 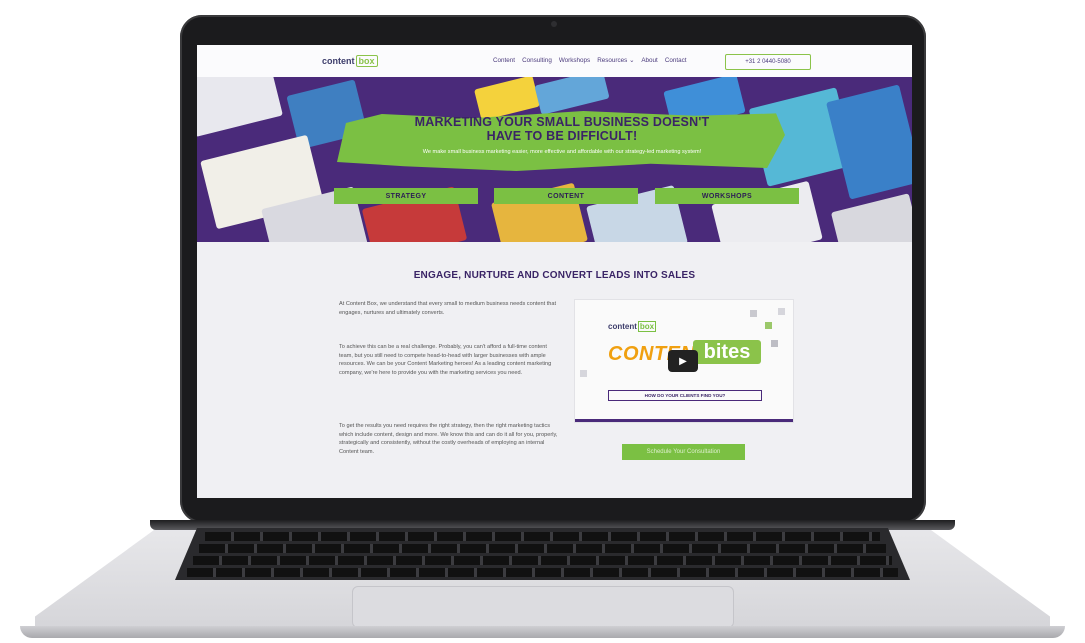 I want to click on video-title-bites: bites, so click(x=727, y=352).